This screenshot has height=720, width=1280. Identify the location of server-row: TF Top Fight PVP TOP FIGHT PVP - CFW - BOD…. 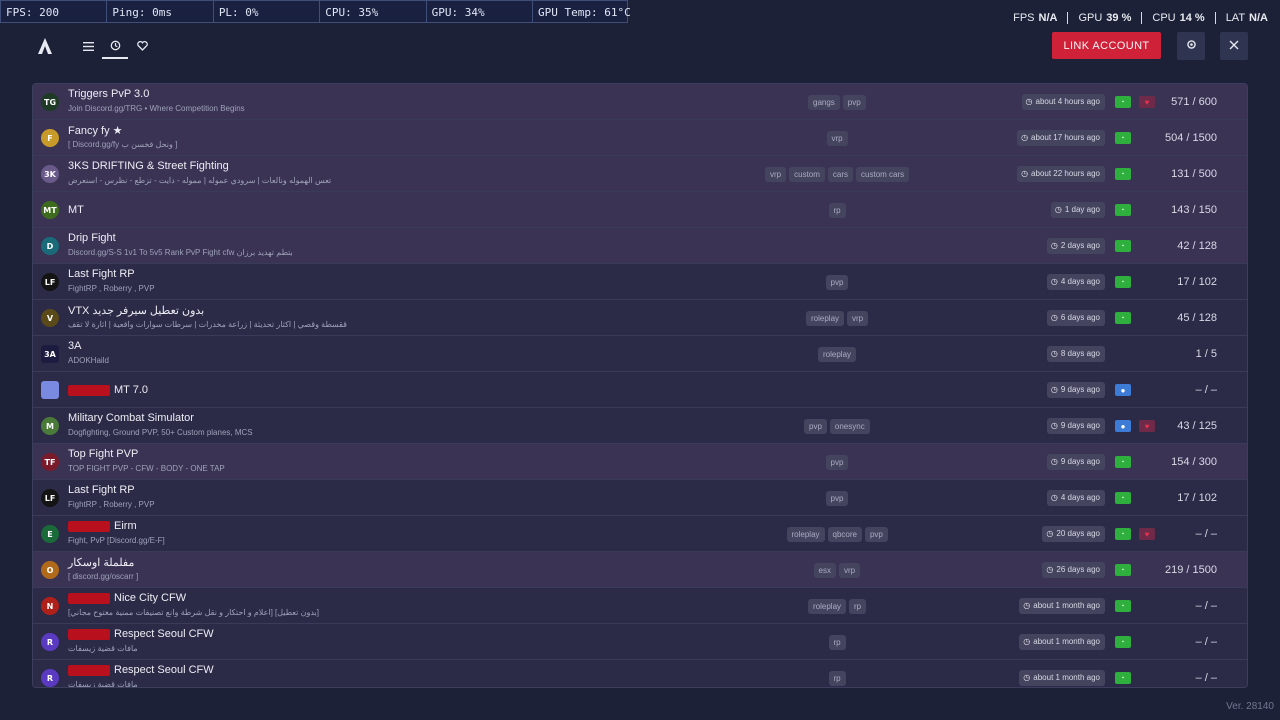
(640, 462).